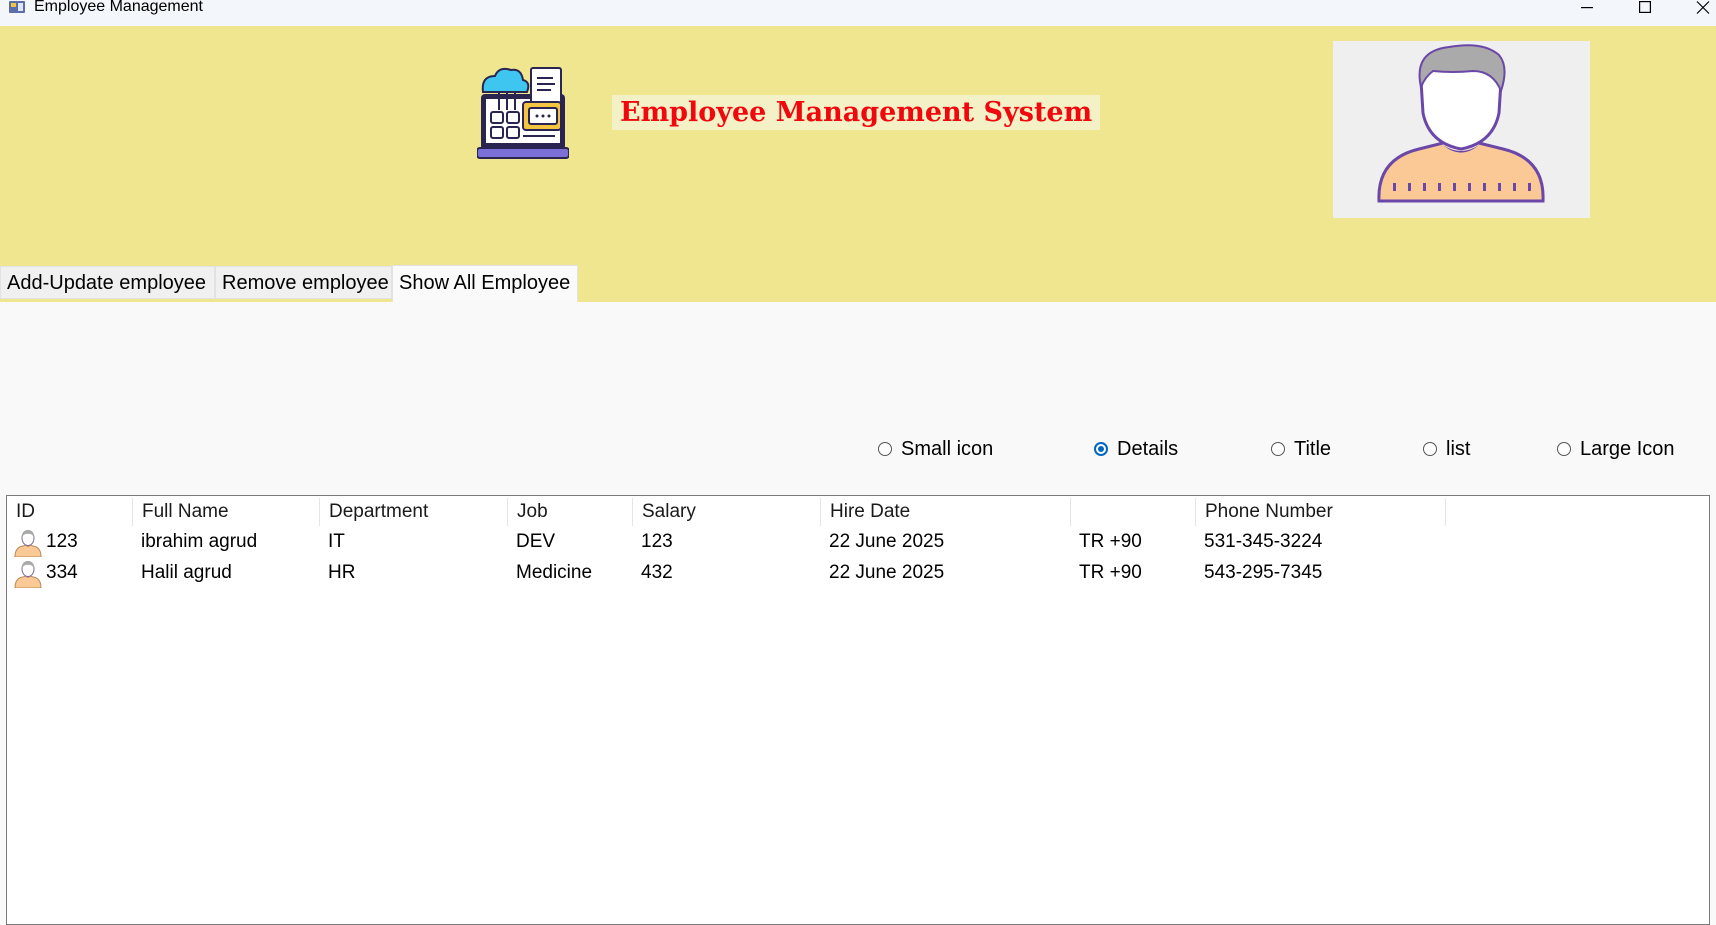 The width and height of the screenshot is (1716, 925). I want to click on window-title: Employee Management, so click(118, 7).